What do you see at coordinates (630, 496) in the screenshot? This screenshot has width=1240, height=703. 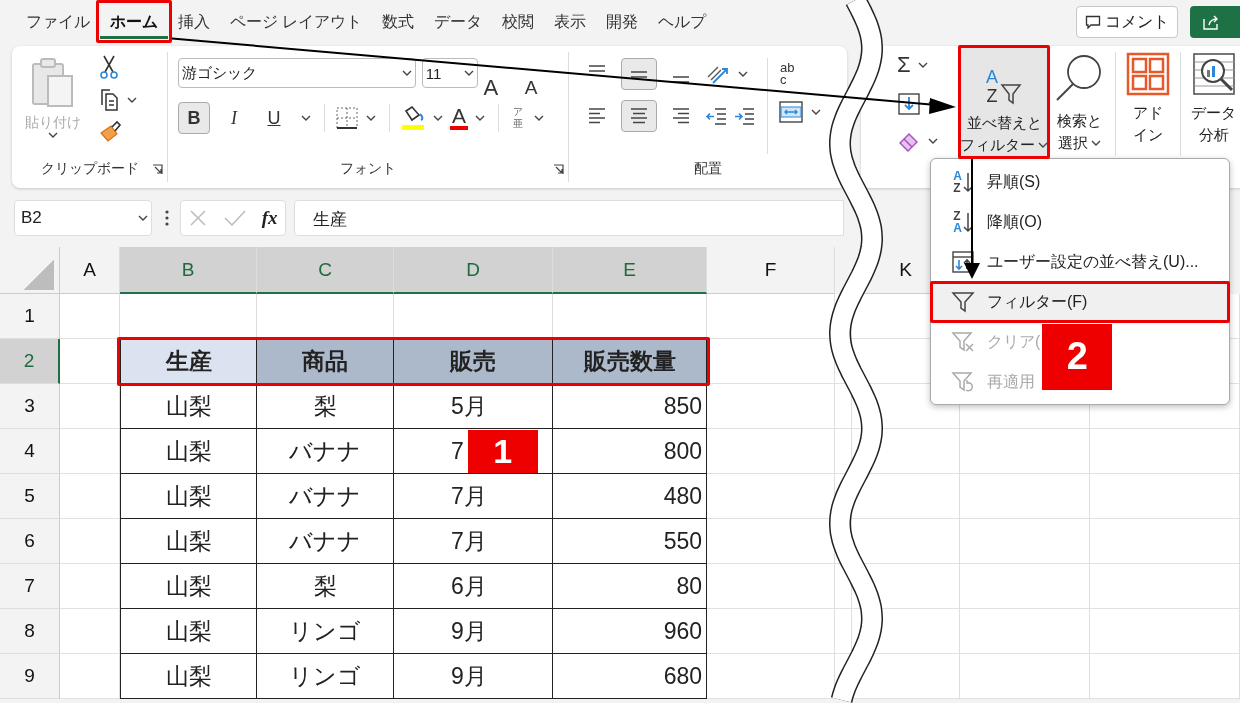 I see `table-cell: 480` at bounding box center [630, 496].